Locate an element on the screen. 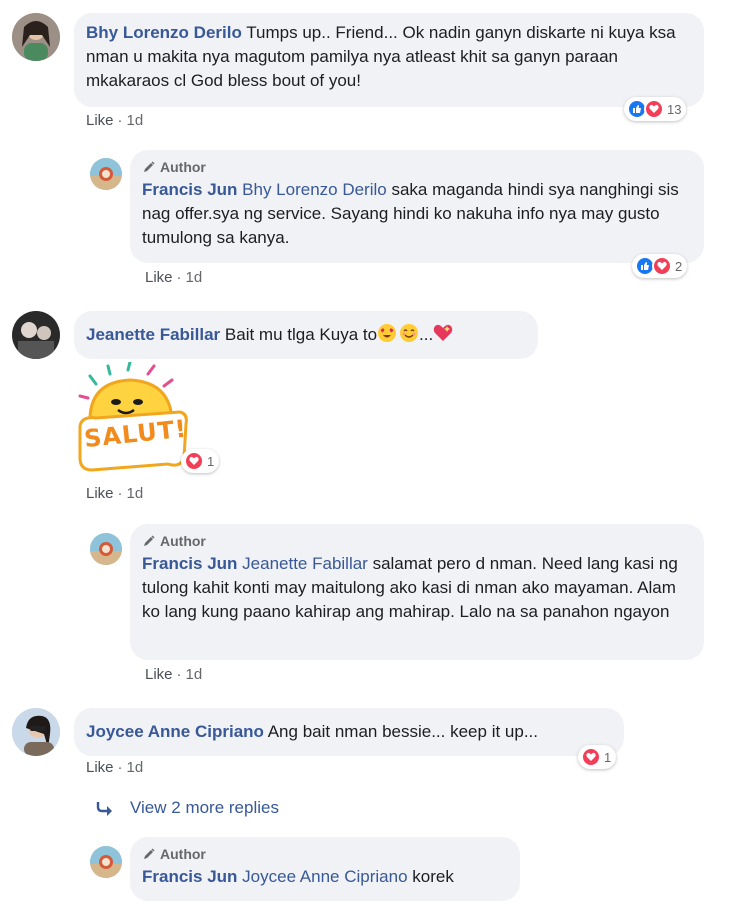 This screenshot has width=750, height=909. view-more-replies-link: View 2 more replies is located at coordinates (187, 808).